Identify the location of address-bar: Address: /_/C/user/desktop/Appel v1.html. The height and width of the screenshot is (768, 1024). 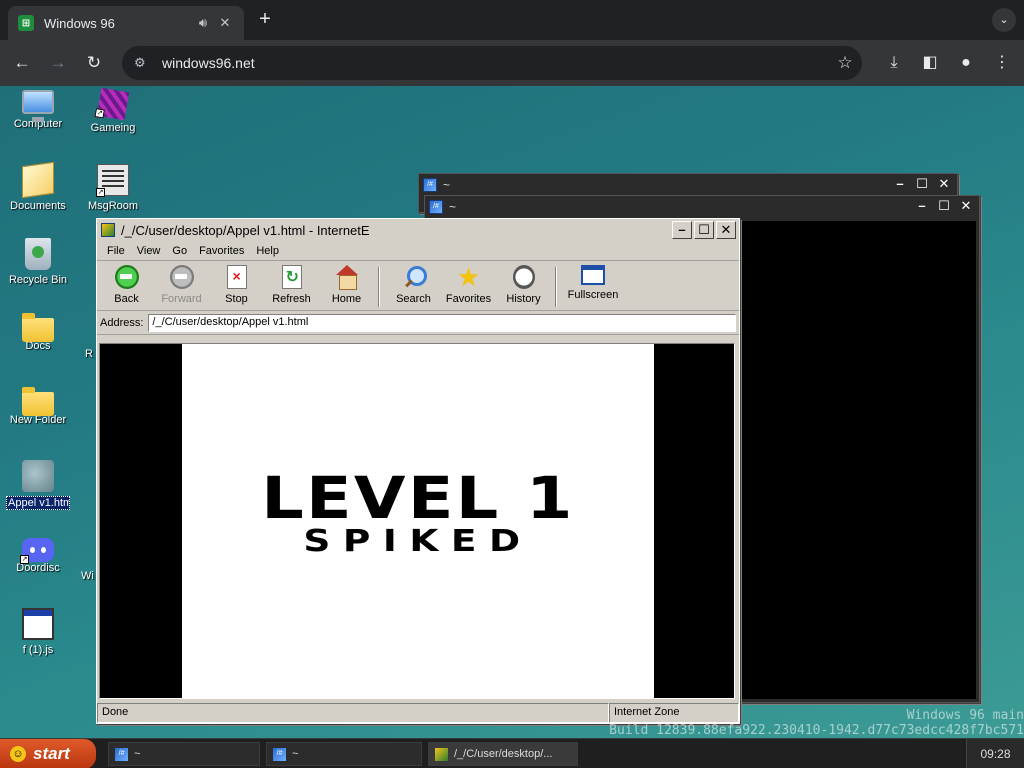
(418, 323).